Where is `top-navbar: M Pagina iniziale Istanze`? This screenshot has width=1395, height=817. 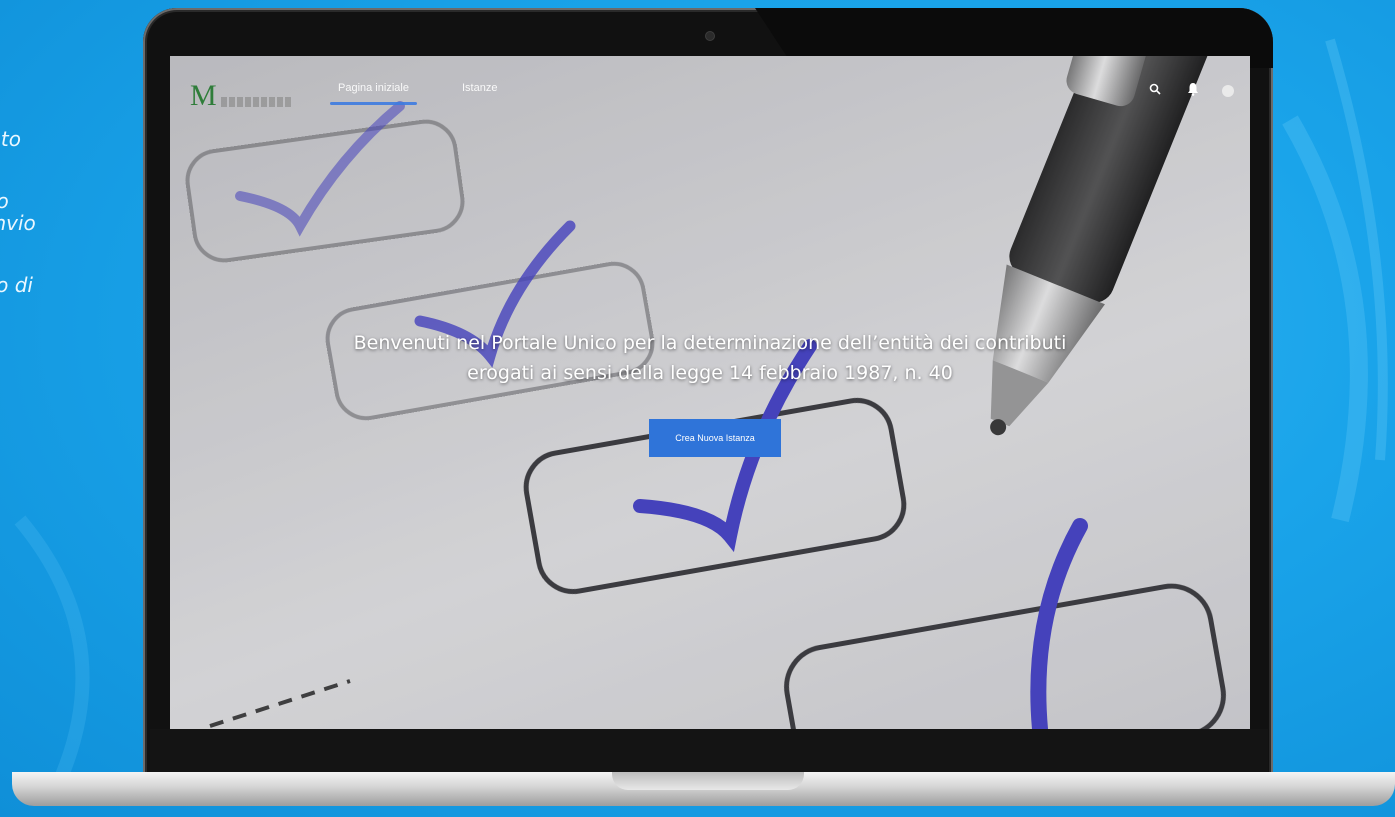 top-navbar: M Pagina iniziale Istanze is located at coordinates (710, 96).